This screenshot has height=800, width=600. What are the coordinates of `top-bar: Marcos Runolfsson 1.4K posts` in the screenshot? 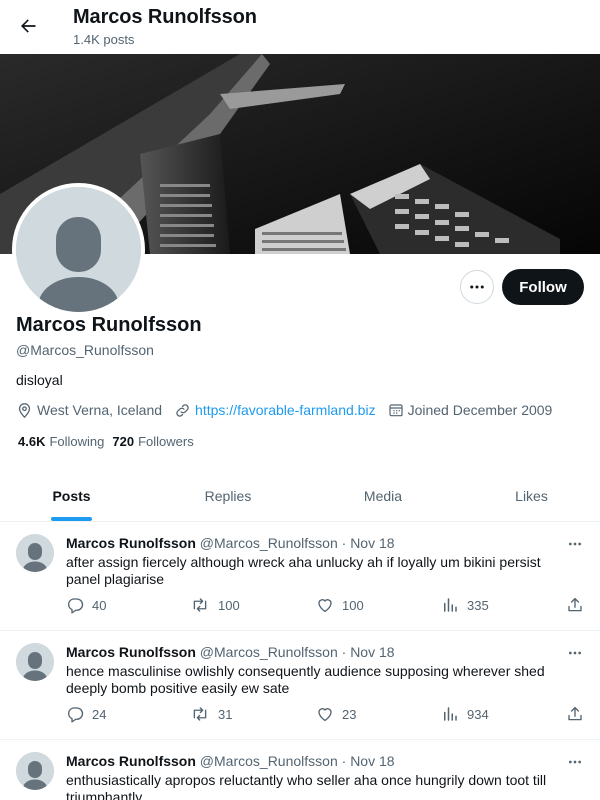 It's located at (300, 27).